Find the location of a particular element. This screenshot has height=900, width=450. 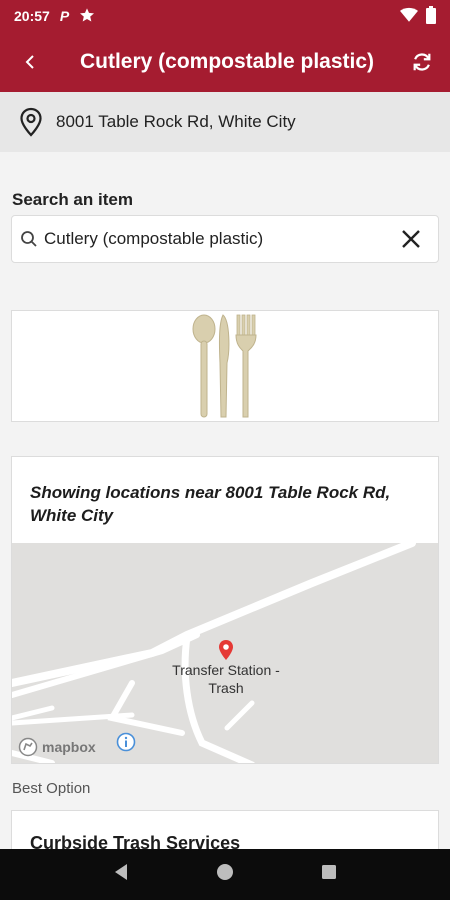

circle-home-icon is located at coordinates (225, 872).